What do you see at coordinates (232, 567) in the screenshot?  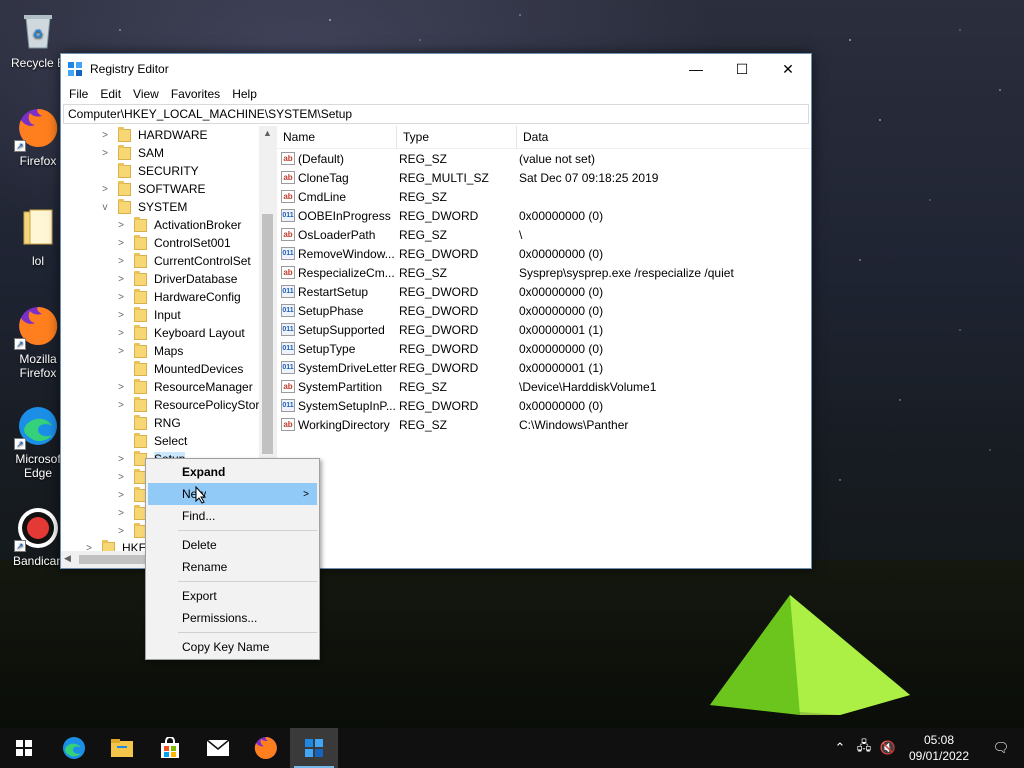 I see `ctx-rename: Rename` at bounding box center [232, 567].